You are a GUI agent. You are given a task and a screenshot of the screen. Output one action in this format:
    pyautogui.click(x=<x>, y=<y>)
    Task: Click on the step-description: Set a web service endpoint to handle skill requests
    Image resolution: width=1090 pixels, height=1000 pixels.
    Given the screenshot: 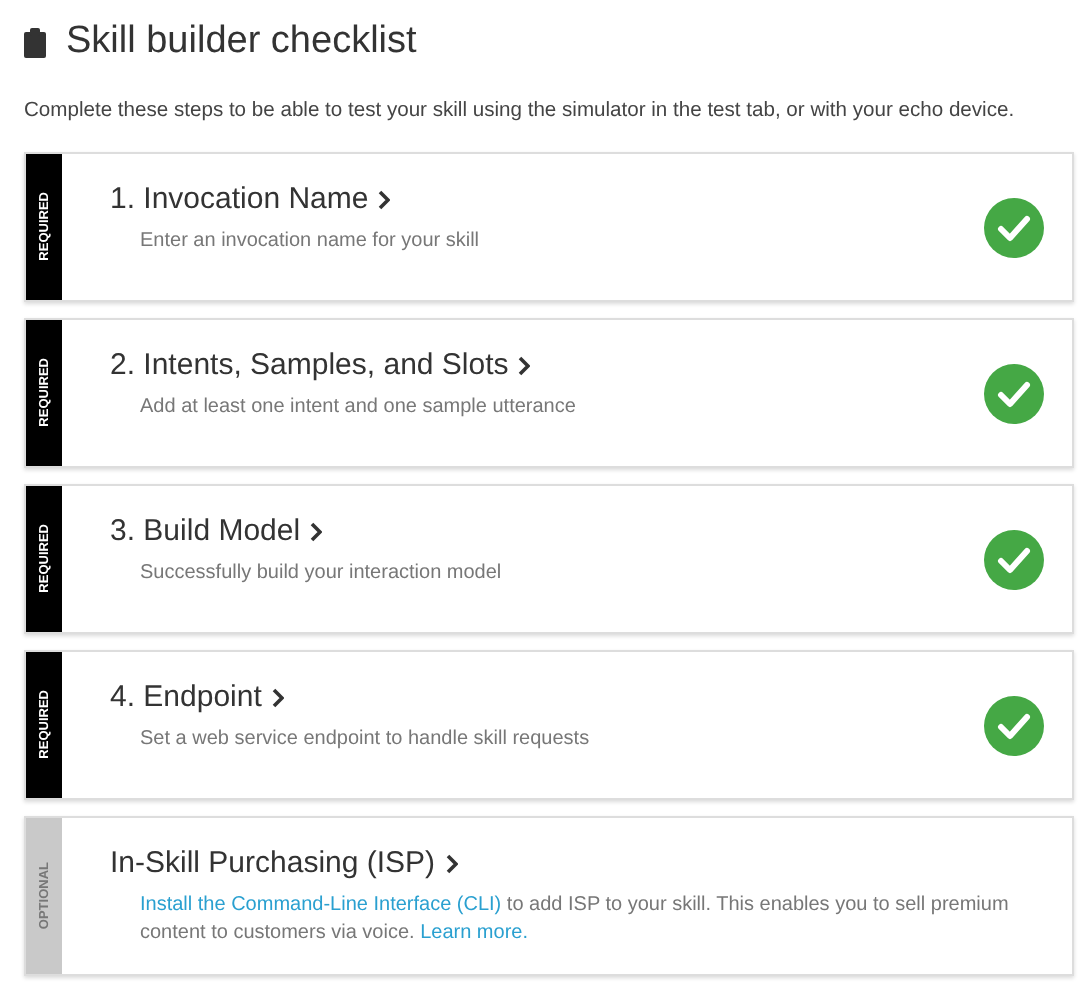 What is the action you would take?
    pyautogui.click(x=366, y=740)
    